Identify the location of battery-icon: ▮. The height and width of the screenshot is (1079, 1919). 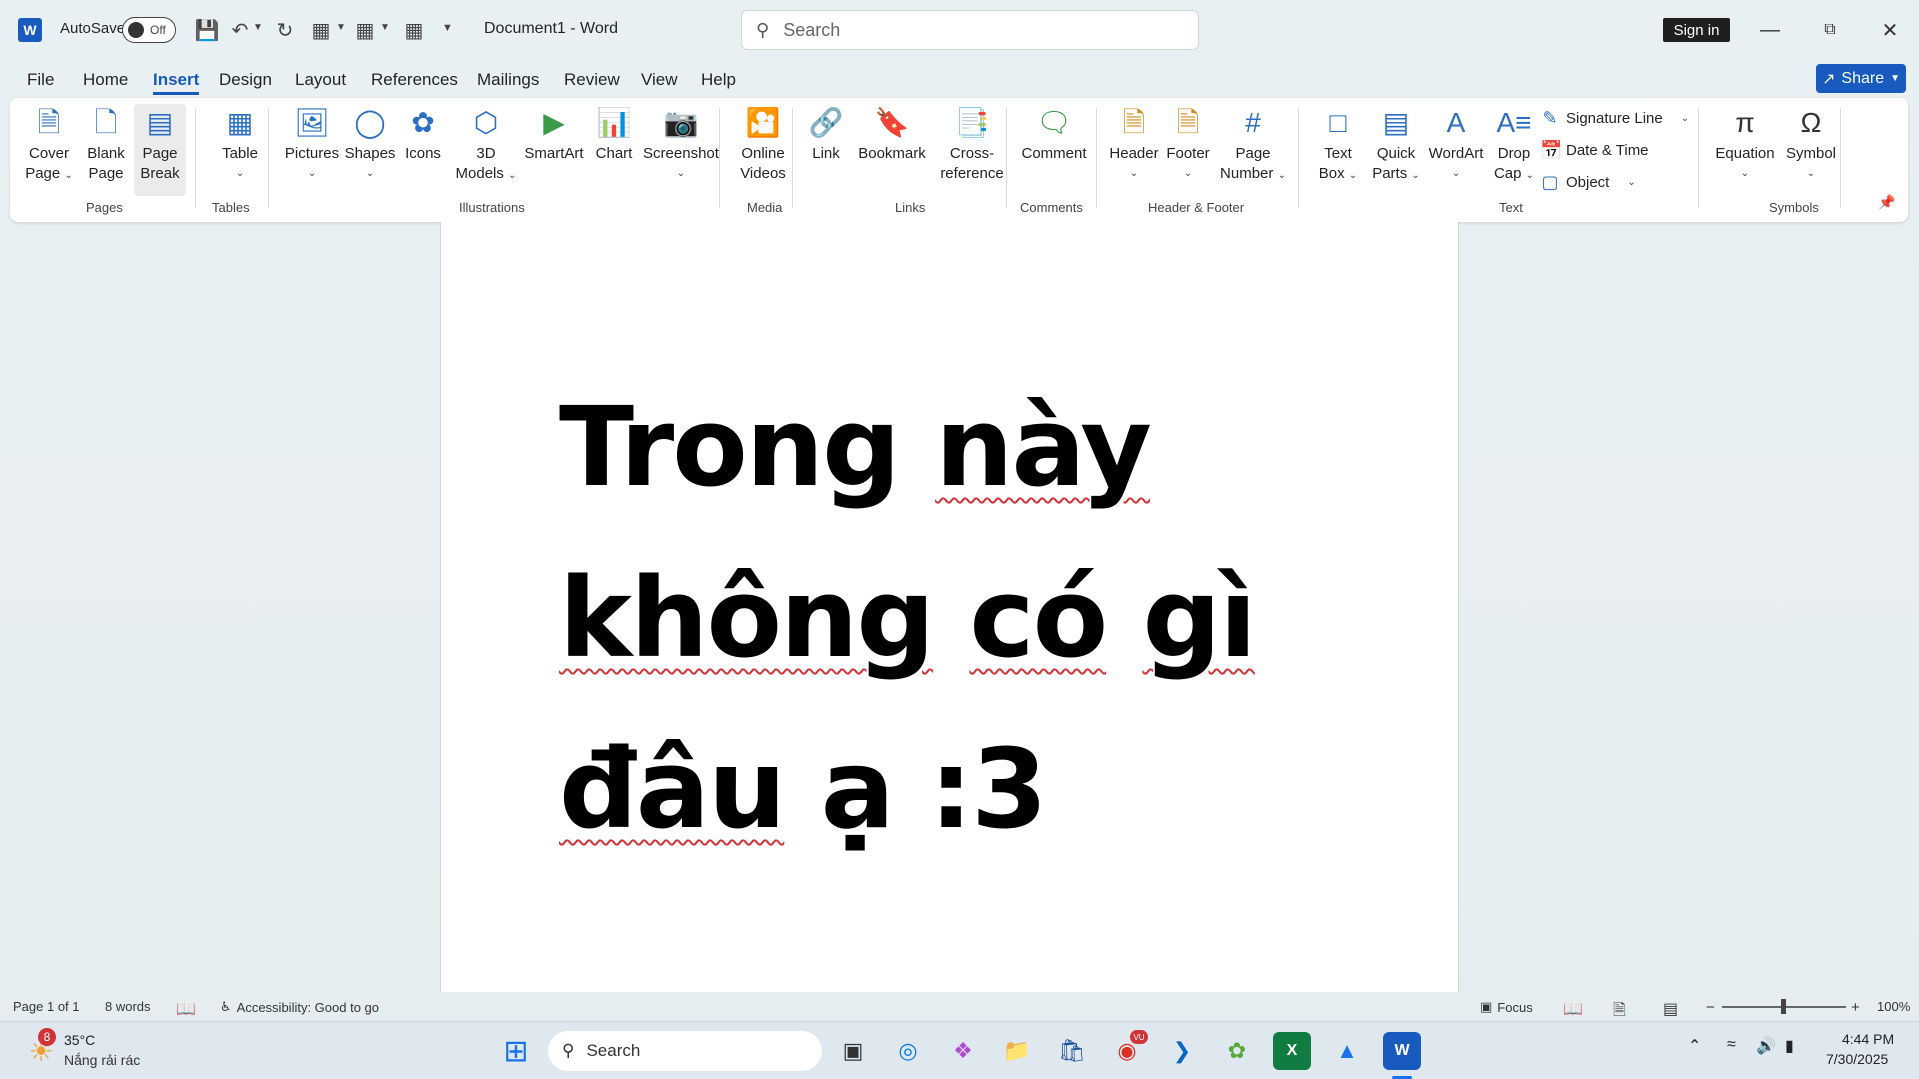
(1789, 1046).